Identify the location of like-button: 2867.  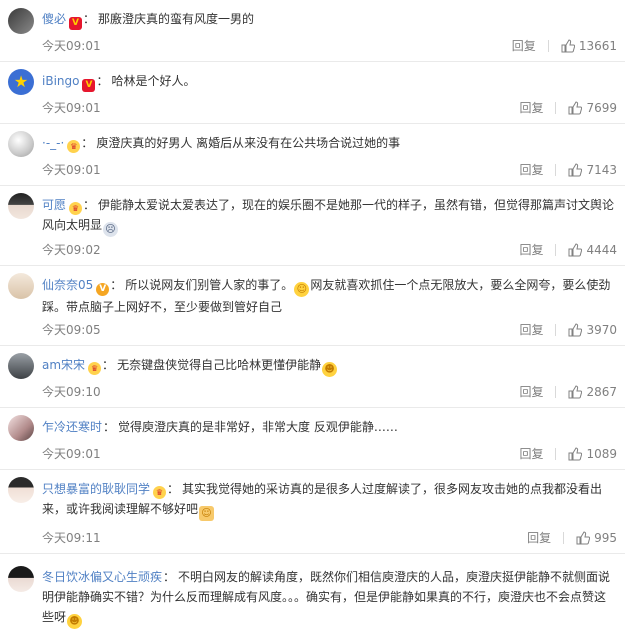
(592, 392).